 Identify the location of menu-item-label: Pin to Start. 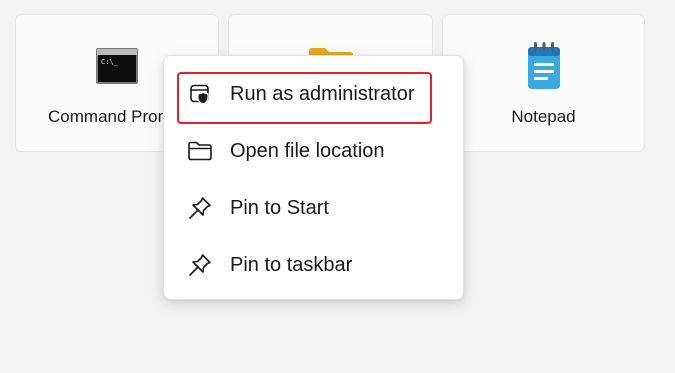
(279, 207).